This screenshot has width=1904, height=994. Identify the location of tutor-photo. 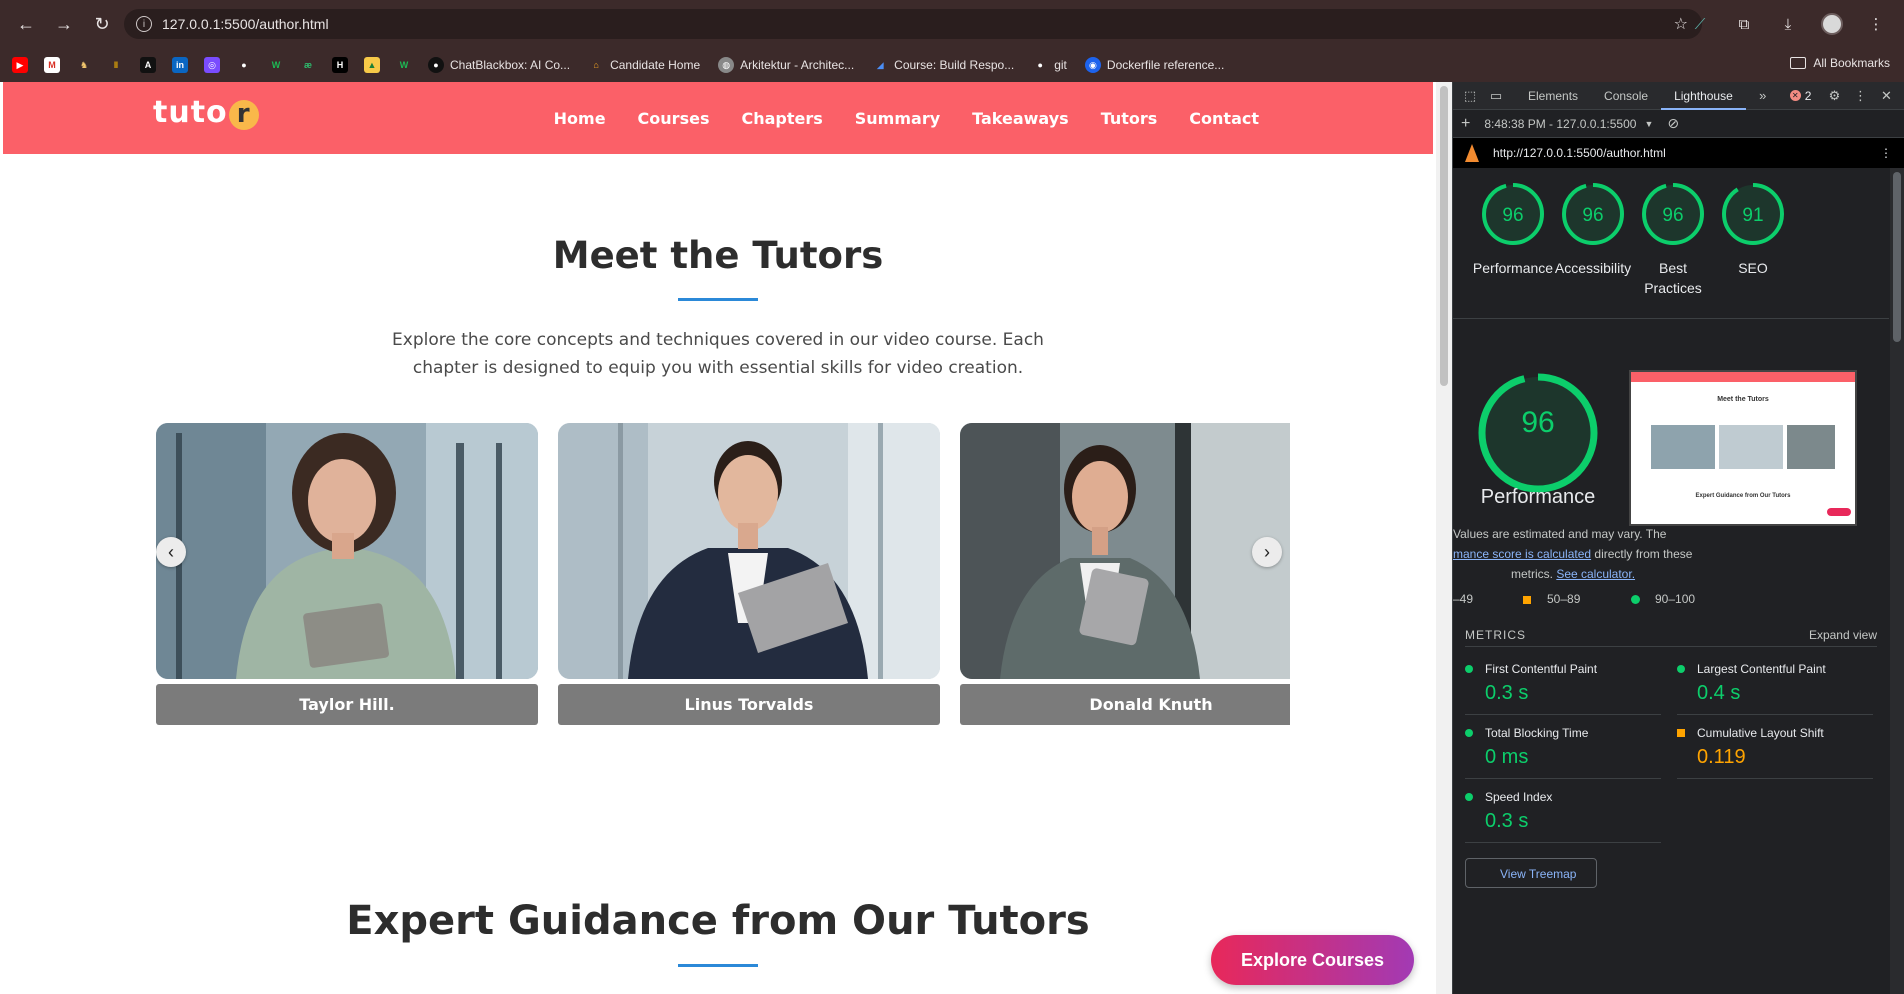
(749, 551).